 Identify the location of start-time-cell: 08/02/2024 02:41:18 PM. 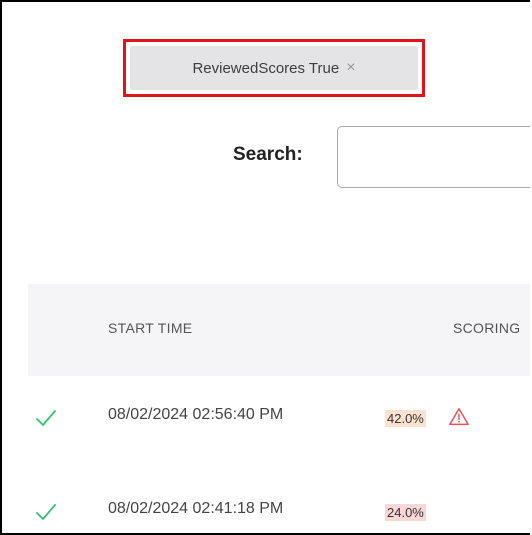
(196, 508).